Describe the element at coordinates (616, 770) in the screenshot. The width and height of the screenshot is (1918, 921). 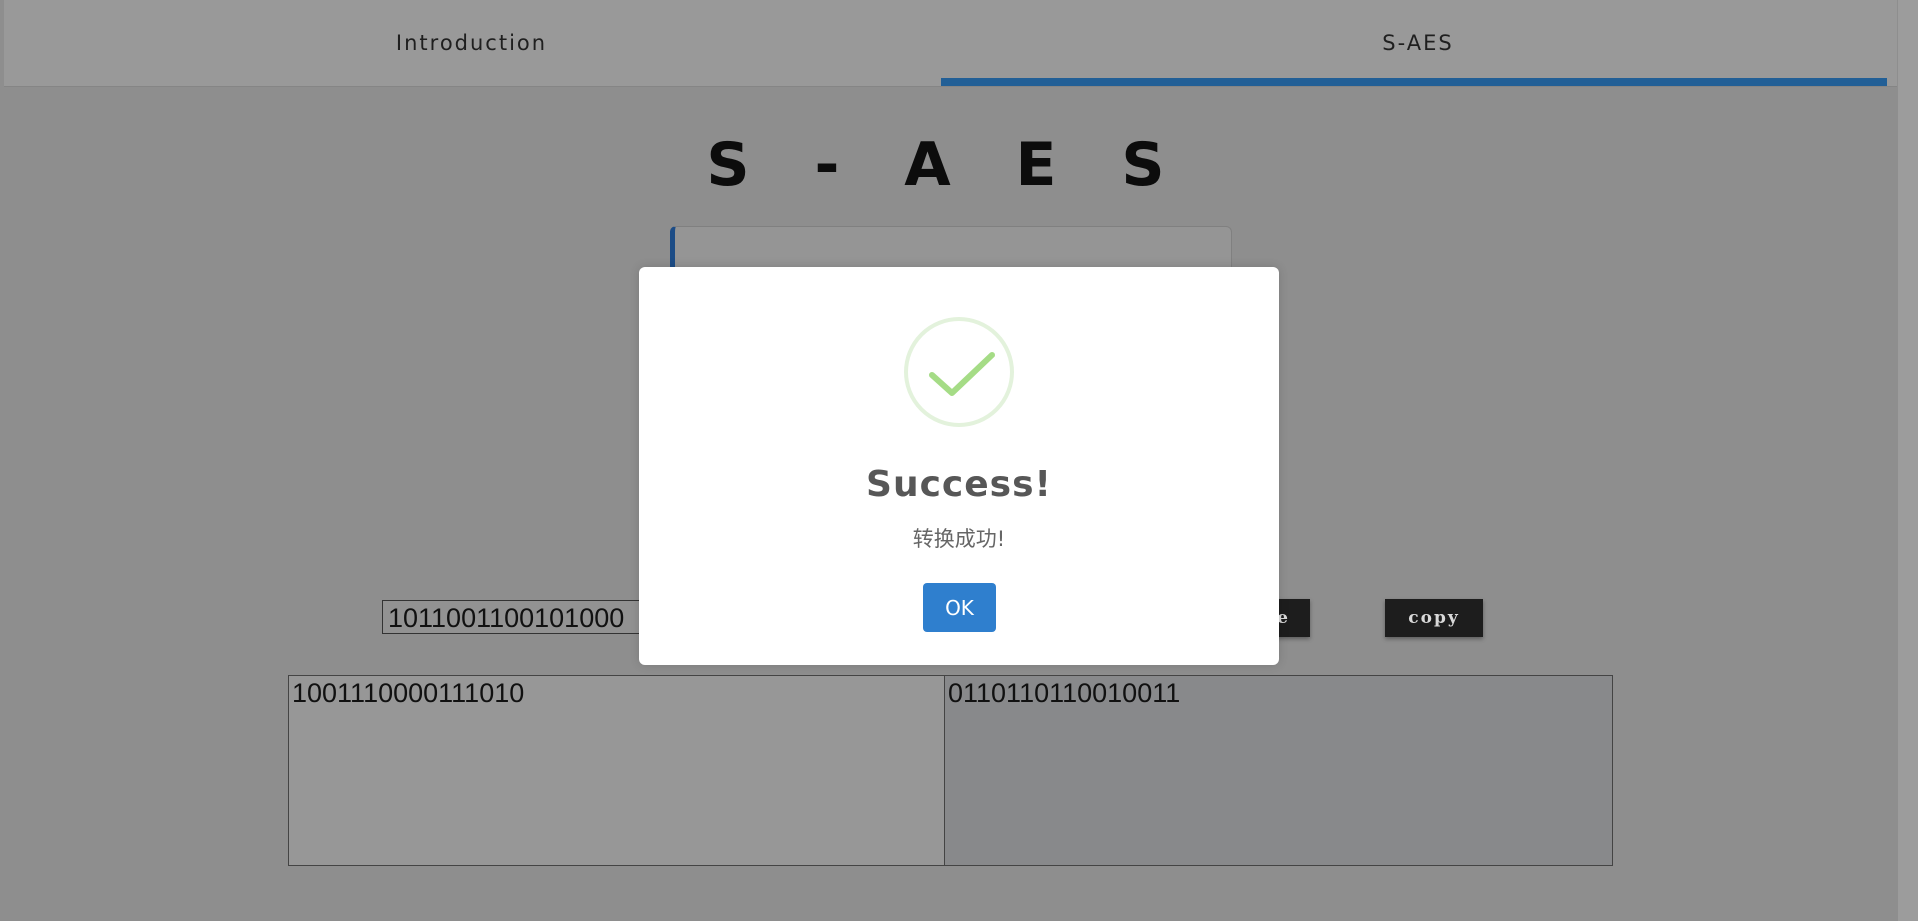
I see `output-left-textarea: 1001110000111010` at that location.